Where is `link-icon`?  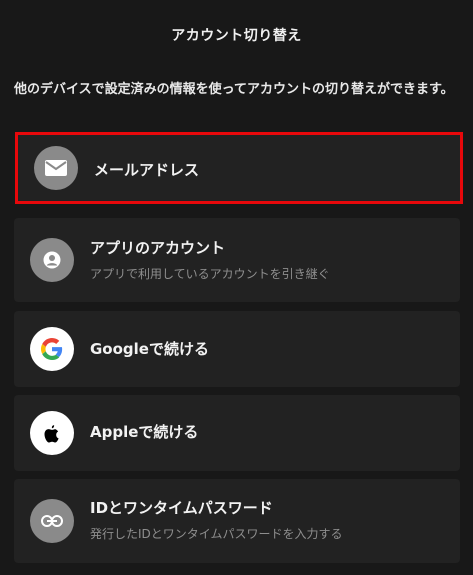 link-icon is located at coordinates (52, 521).